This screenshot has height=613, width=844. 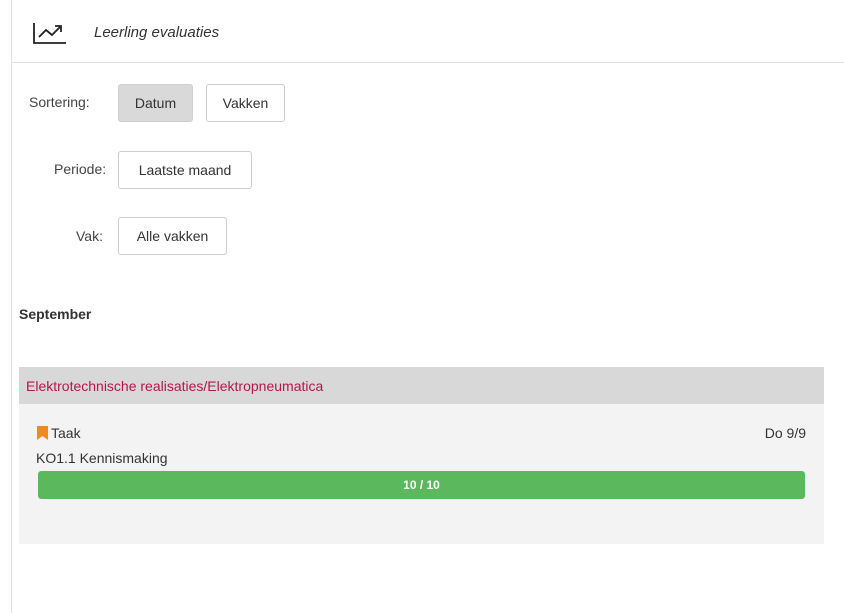 What do you see at coordinates (172, 236) in the screenshot?
I see `subject-dropdown-button: Alle vakken` at bounding box center [172, 236].